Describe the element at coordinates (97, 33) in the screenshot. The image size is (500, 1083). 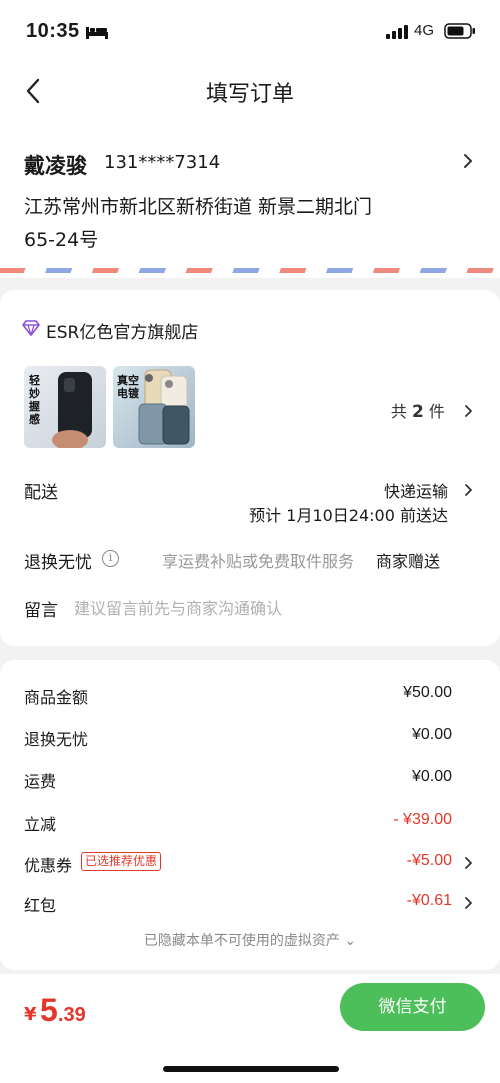
I see `bed-icon` at that location.